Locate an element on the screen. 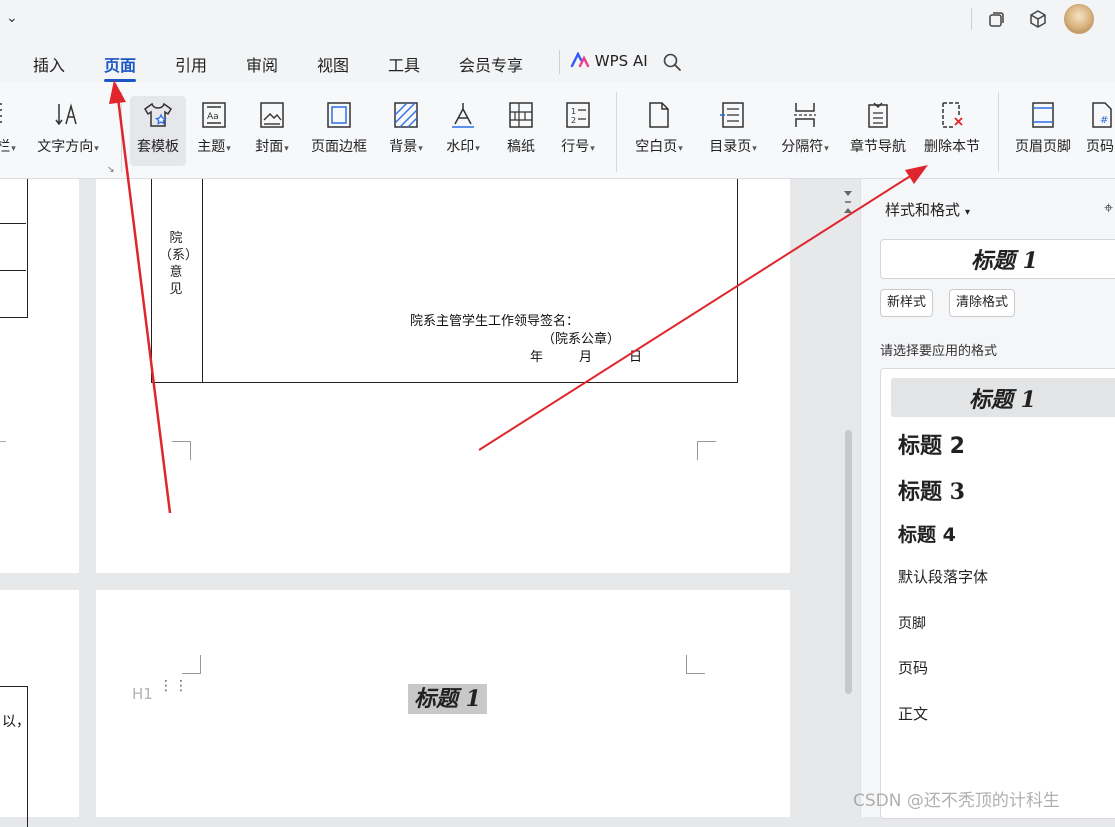 The height and width of the screenshot is (827, 1115). ribbon-label: 稿纸 is located at coordinates (521, 147).